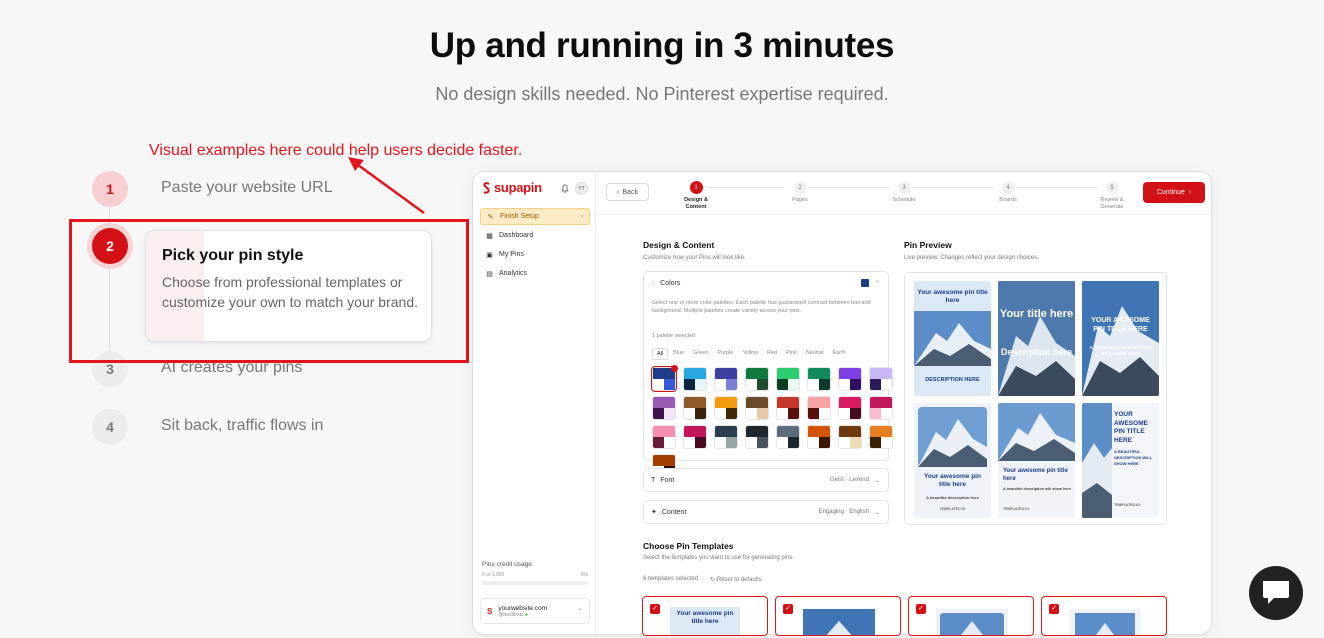  I want to click on templates-title: Choose Pin Templates, so click(688, 546).